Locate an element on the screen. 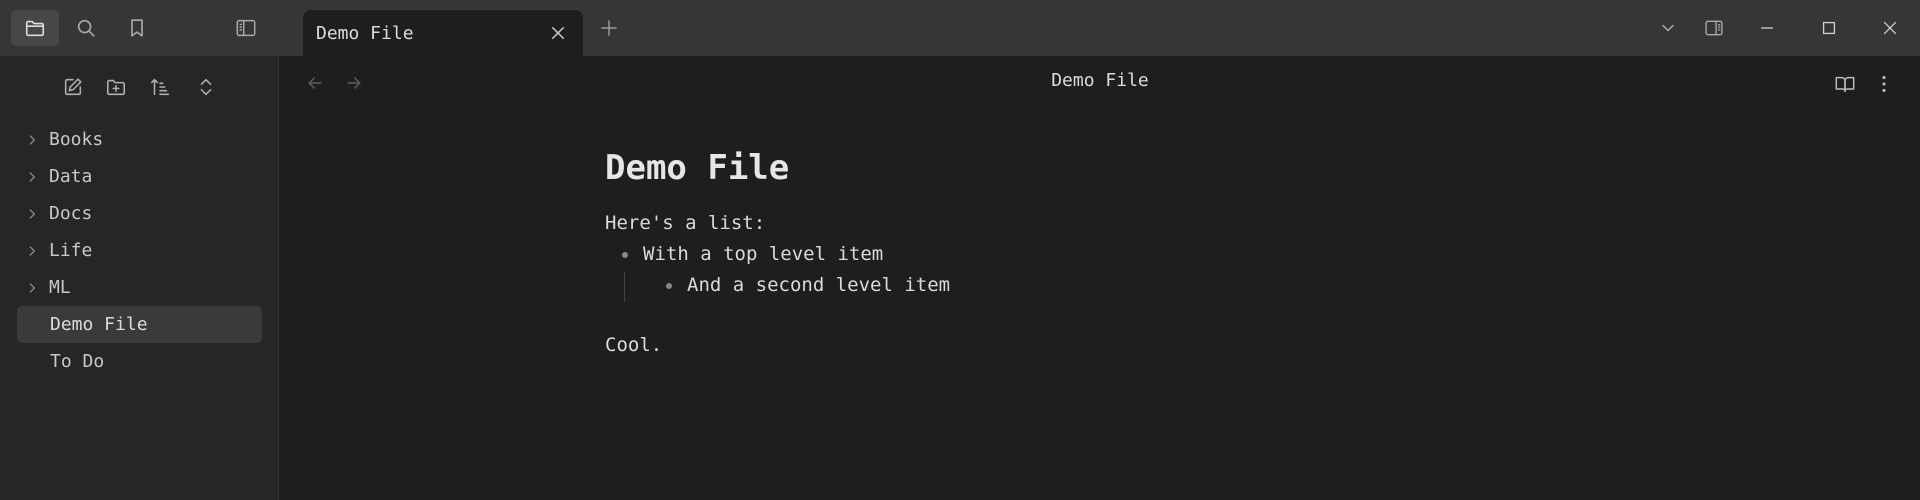 The image size is (1920, 500). tree-item-label: Life is located at coordinates (71, 250).